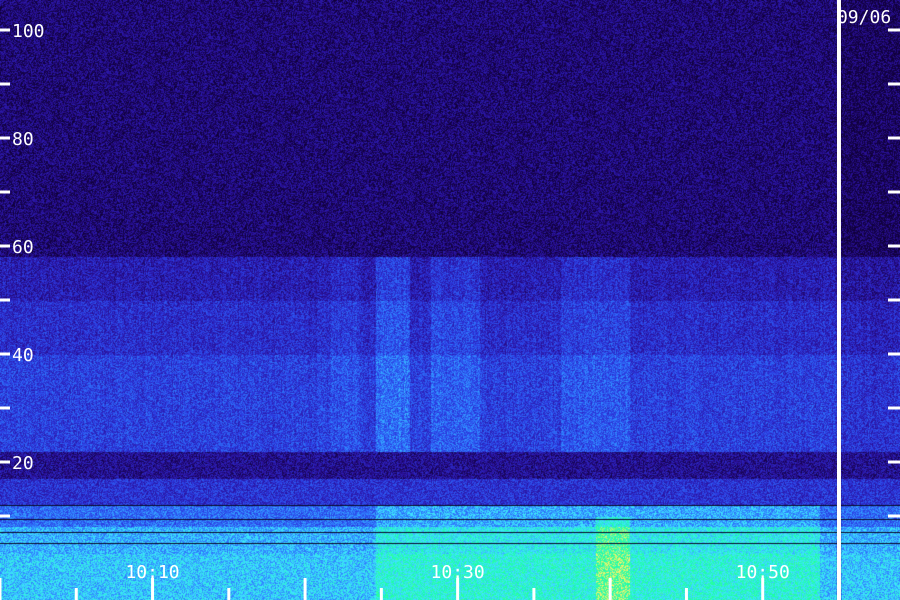 The height and width of the screenshot is (600, 900). I want to click on y-tick-label: 60, so click(23, 247).